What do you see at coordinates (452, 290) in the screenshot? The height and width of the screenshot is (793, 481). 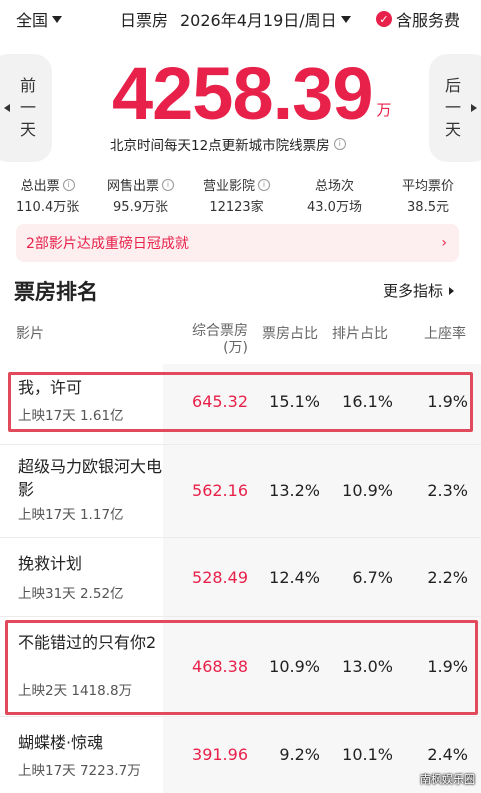 I see `caret-right-icon` at bounding box center [452, 290].